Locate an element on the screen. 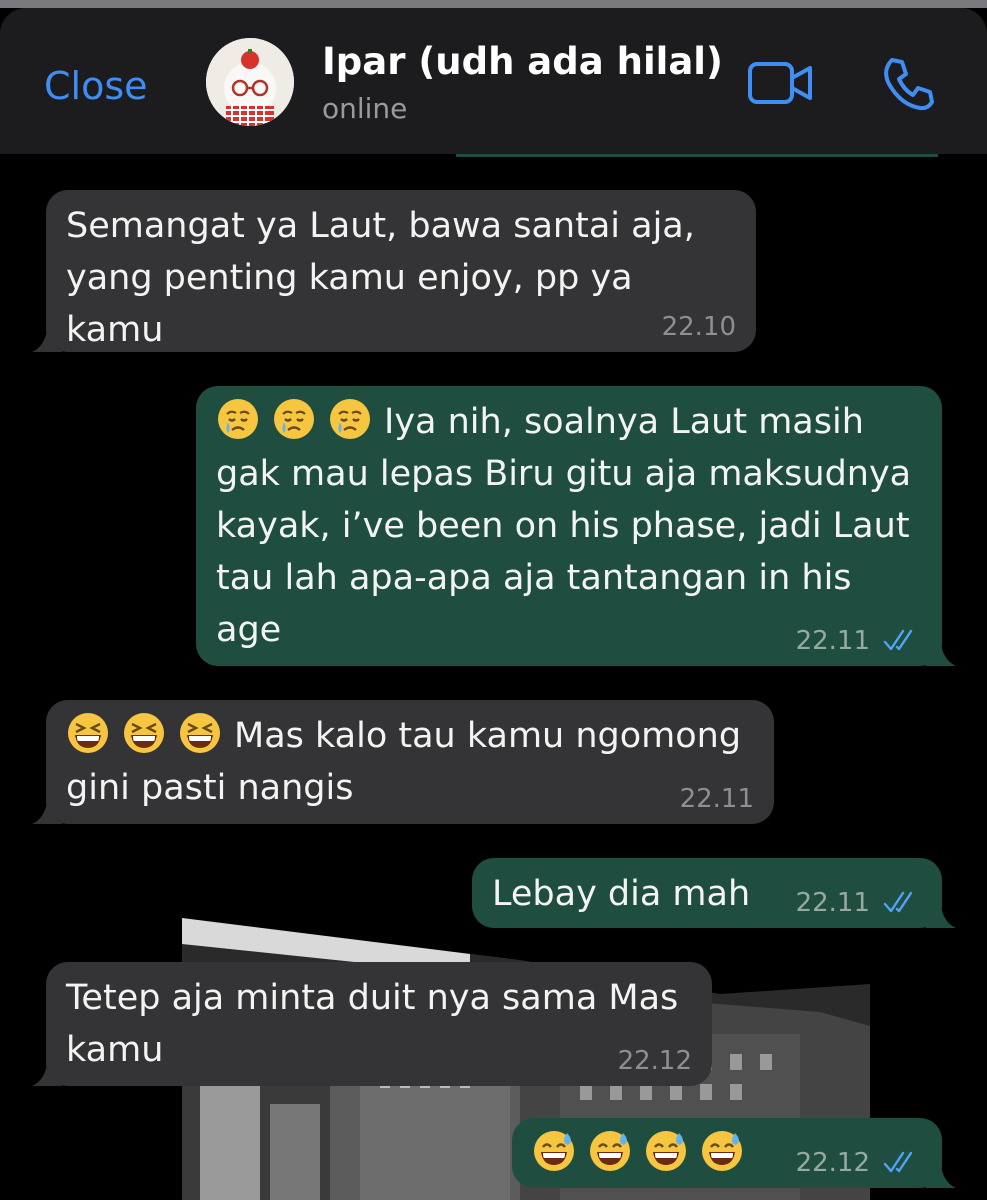  contact-status: online is located at coordinates (365, 108).